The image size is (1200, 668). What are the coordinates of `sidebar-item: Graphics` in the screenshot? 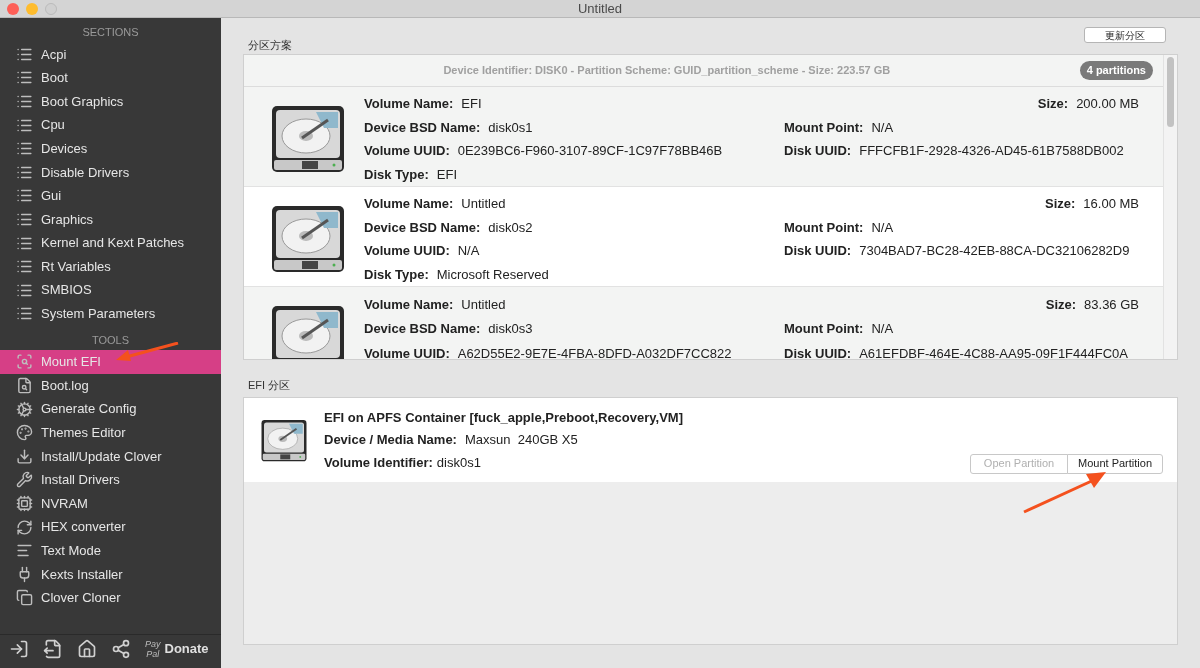 It's located at (110, 219).